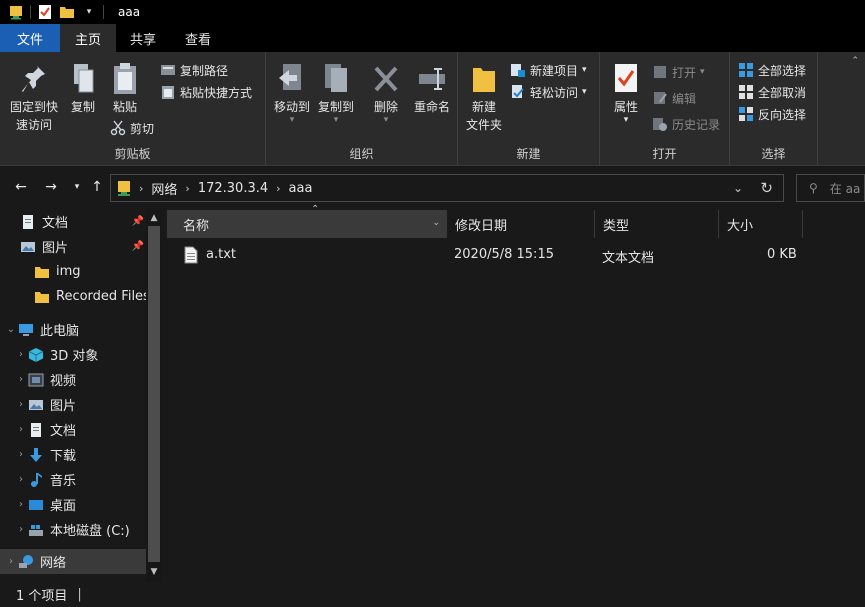 This screenshot has width=865, height=607. Describe the element at coordinates (772, 114) in the screenshot. I see `invert-selection-button: 反向选择` at that location.